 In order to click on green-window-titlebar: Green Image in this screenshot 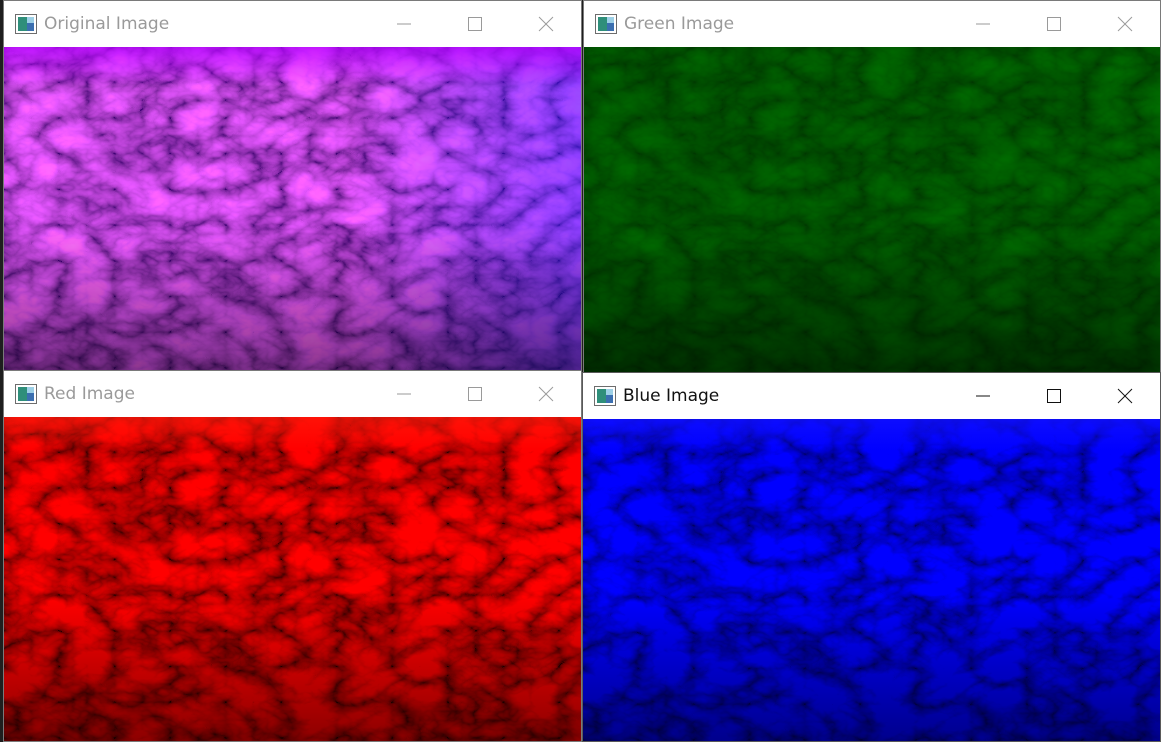, I will do `click(872, 24)`.